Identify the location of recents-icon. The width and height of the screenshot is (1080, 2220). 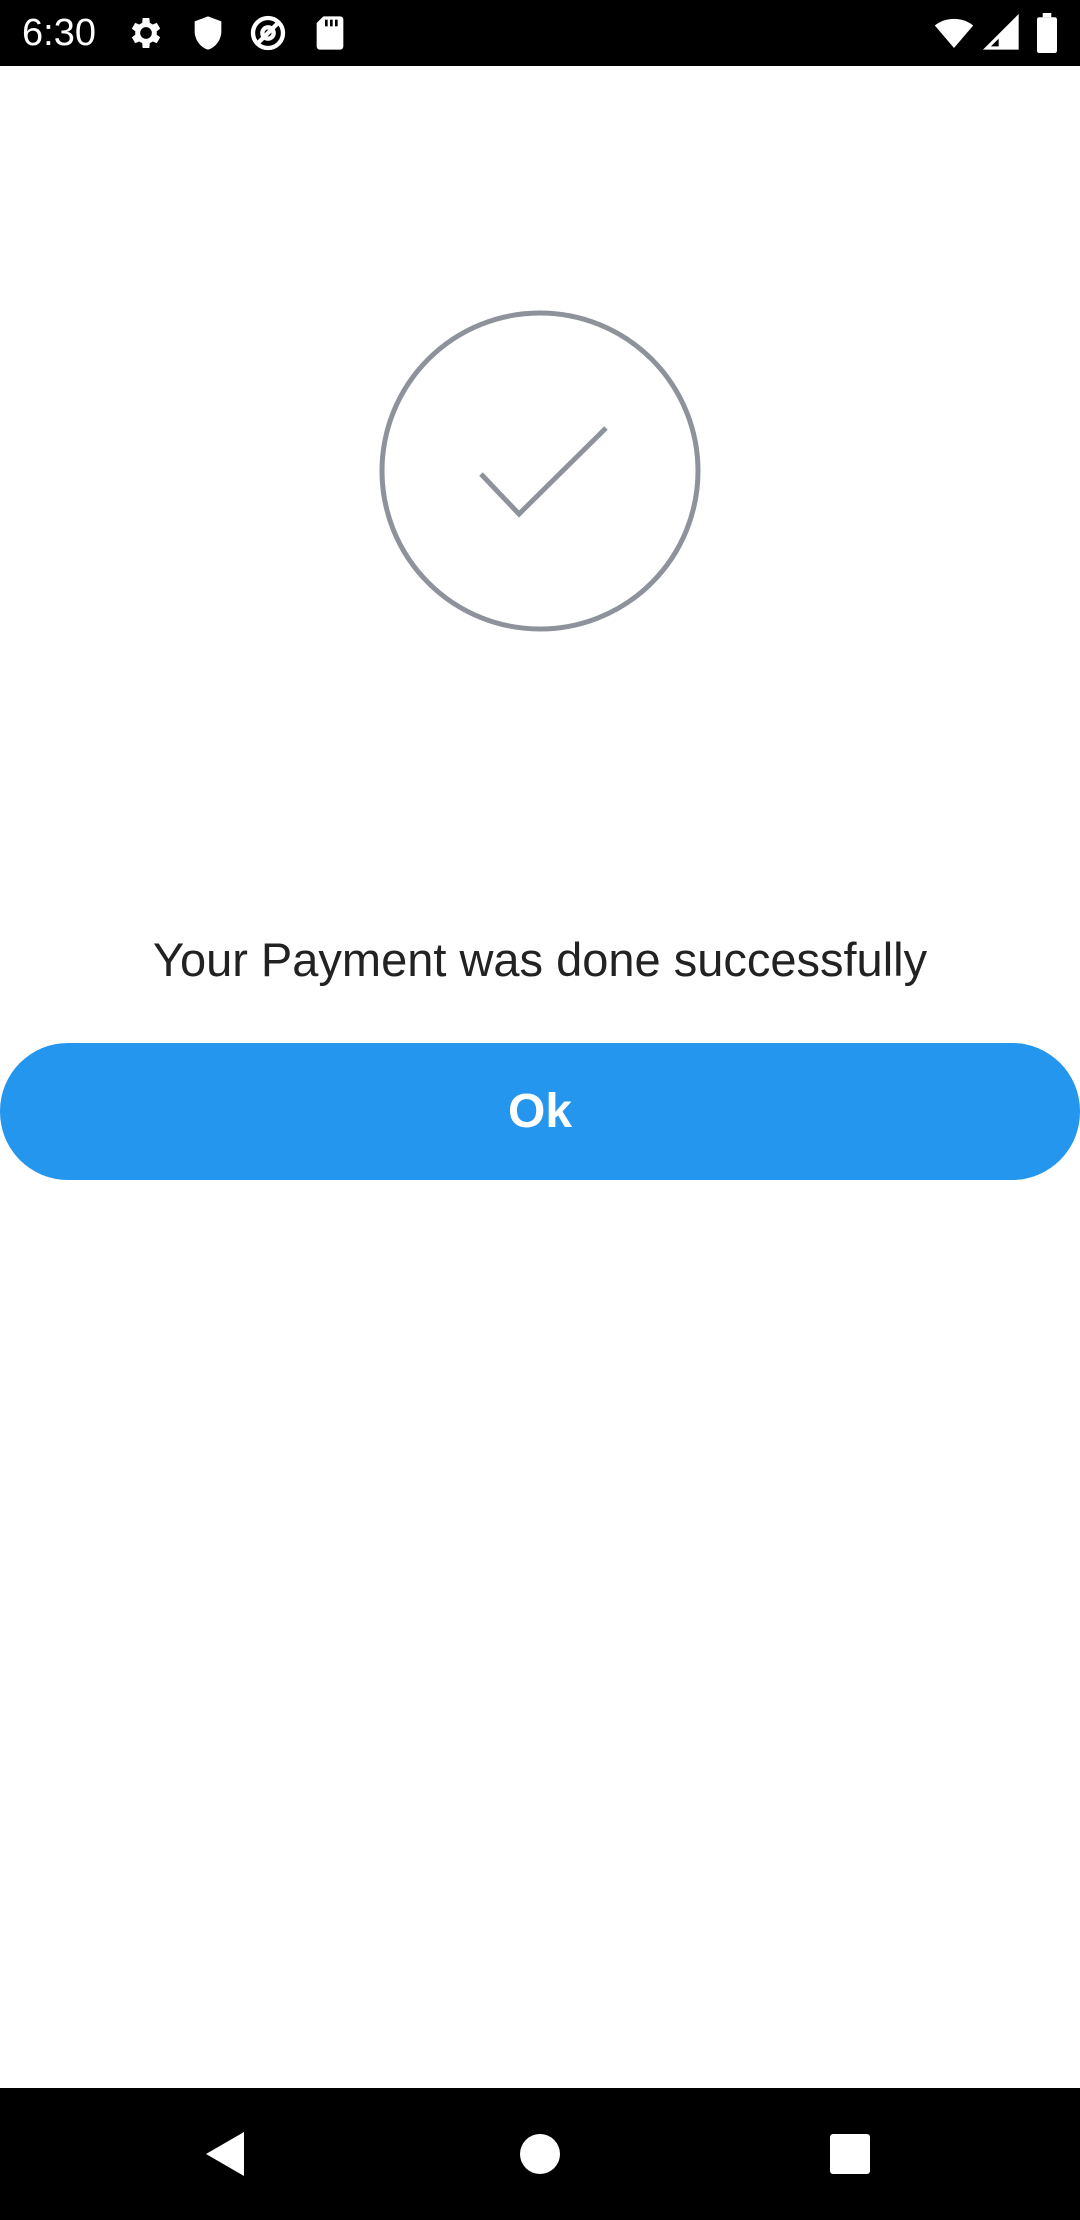
(850, 2154).